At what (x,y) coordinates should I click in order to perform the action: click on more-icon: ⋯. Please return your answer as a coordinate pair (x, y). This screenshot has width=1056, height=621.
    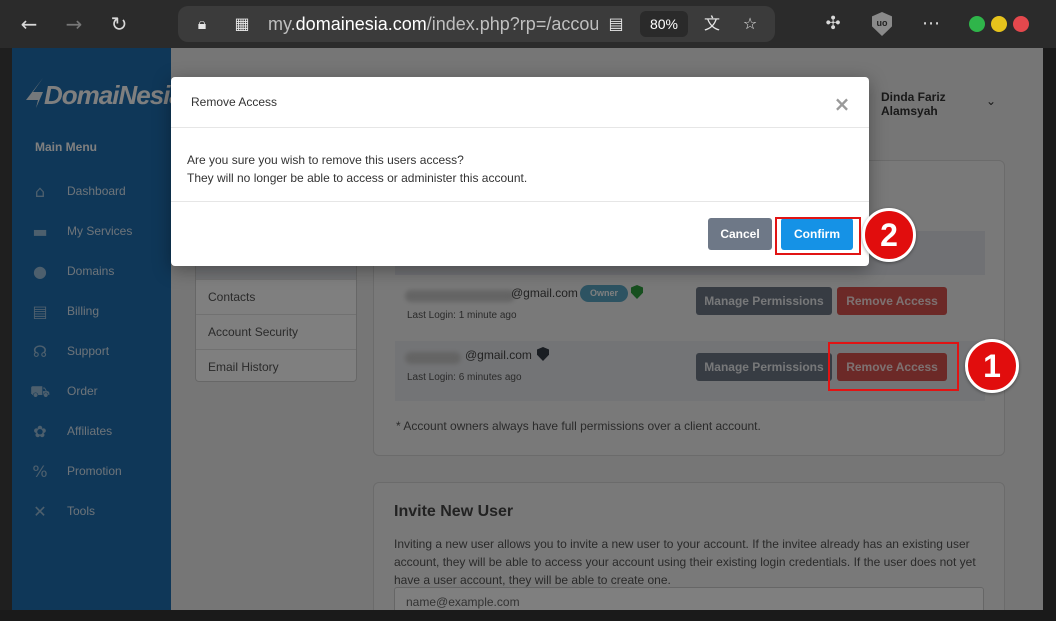
    Looking at the image, I should click on (931, 24).